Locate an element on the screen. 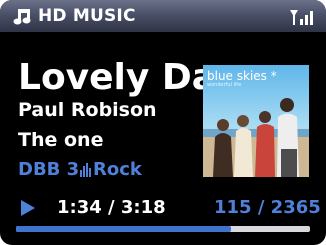  play-icon is located at coordinates (28, 208).